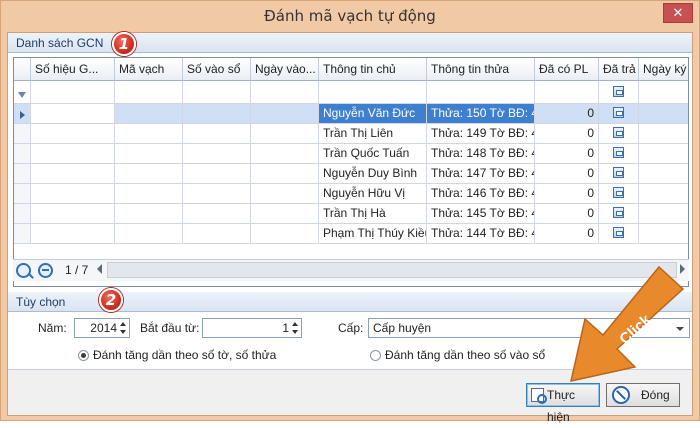  Describe the element at coordinates (678, 13) in the screenshot. I see `close-window-button: ✕` at that location.